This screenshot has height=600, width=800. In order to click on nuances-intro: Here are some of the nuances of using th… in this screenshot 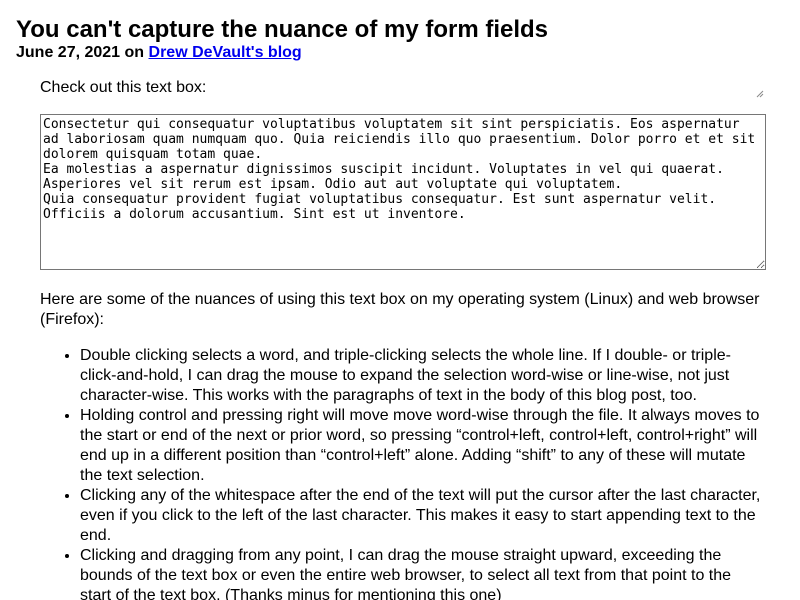, I will do `click(400, 309)`.